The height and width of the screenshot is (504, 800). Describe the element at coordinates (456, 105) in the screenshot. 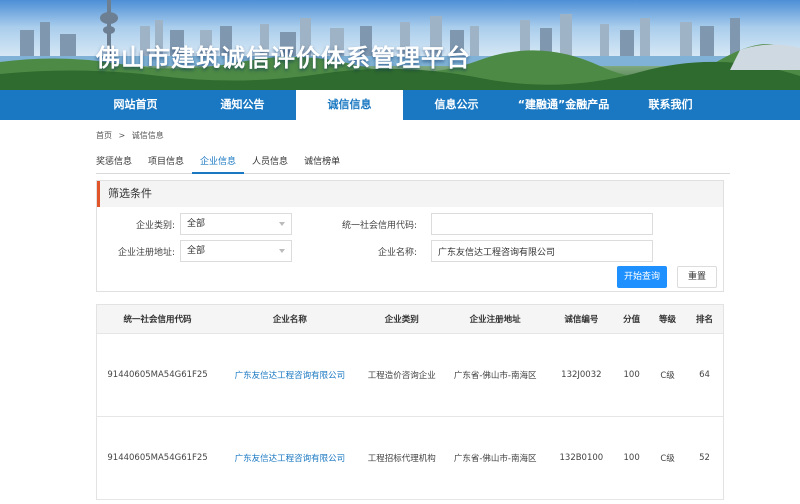

I see `nav-item-public-info: 信息公示` at that location.